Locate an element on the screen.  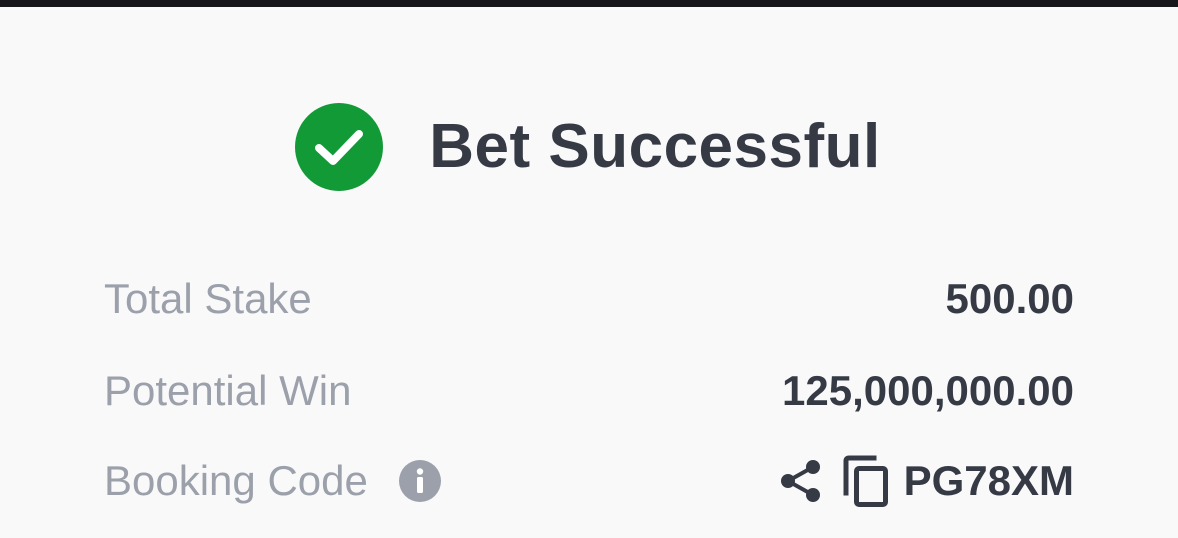
potential-win-row: Potential Win 125,000,000.00 is located at coordinates (589, 391).